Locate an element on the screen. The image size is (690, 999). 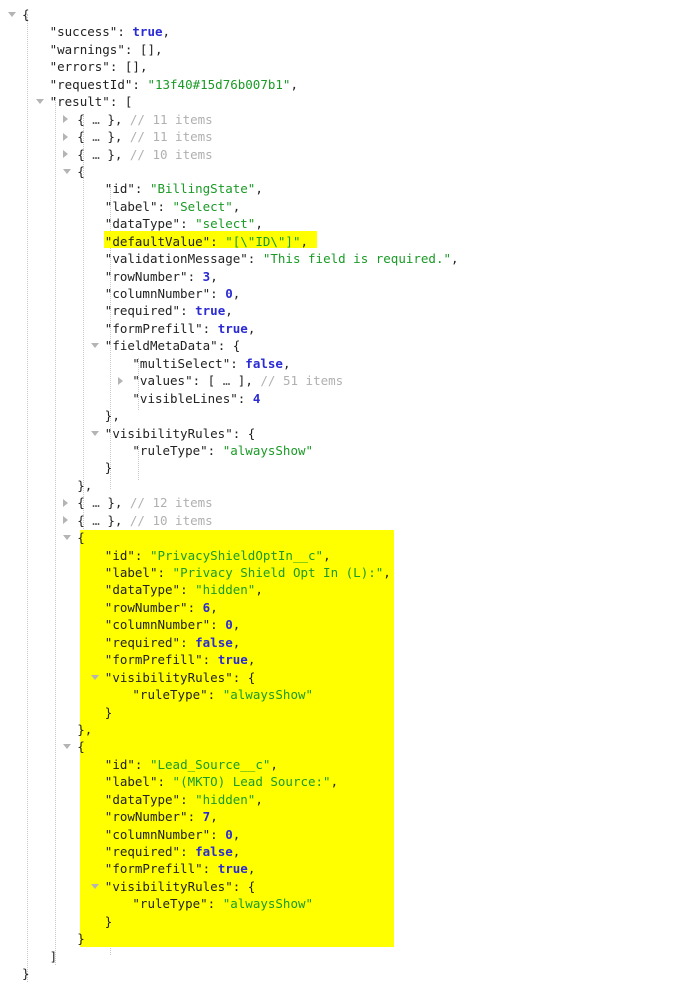
code-line: "defaultValue": "[\"ID\"]", is located at coordinates (345, 241).